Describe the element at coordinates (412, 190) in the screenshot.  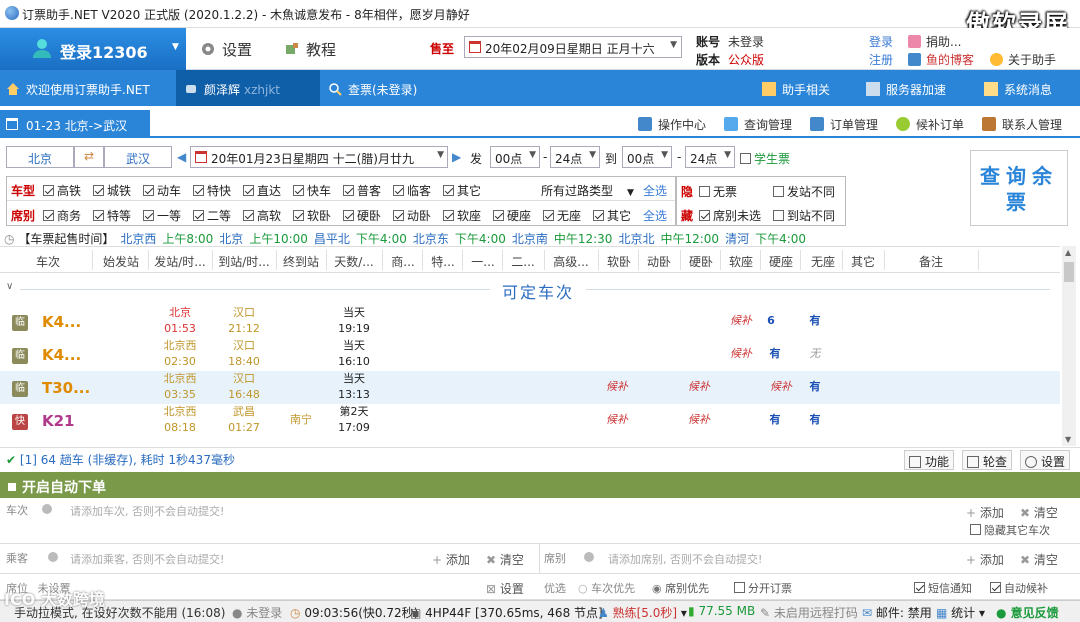
I see `type-linke: 临客` at that location.